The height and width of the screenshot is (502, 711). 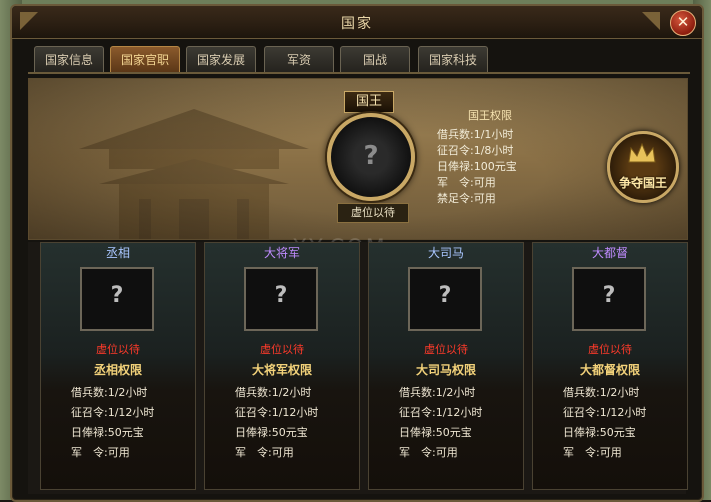 I want to click on king-right-line: 日俸禄:100元宝, so click(x=477, y=166).